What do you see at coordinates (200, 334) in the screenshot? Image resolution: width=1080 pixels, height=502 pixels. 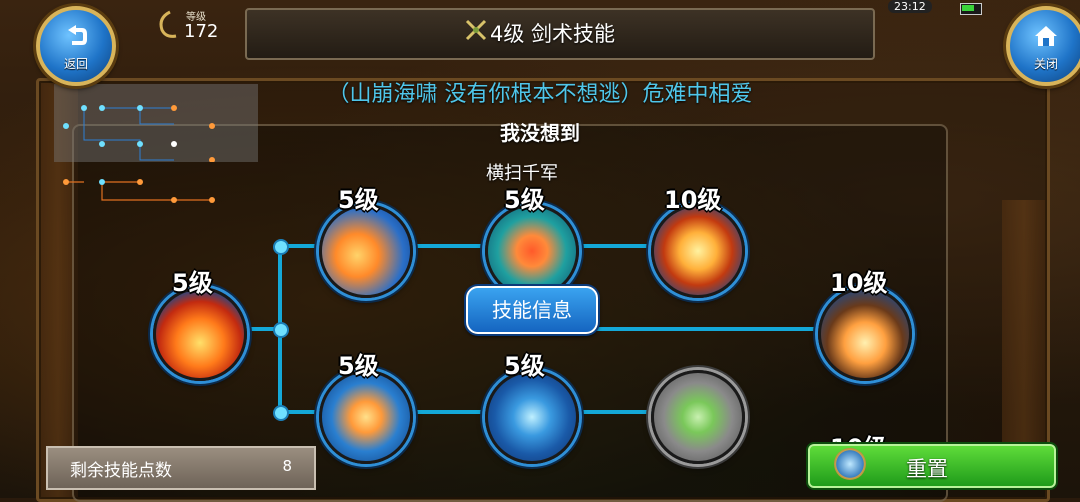 I see `skill-icon-fire-slash` at bounding box center [200, 334].